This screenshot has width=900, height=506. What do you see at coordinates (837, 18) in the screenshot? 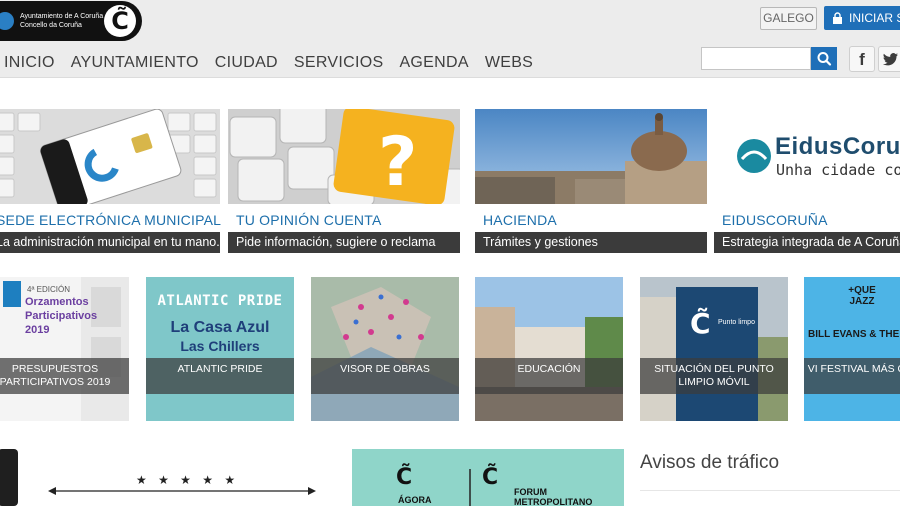
I see `lock-icon` at bounding box center [837, 18].